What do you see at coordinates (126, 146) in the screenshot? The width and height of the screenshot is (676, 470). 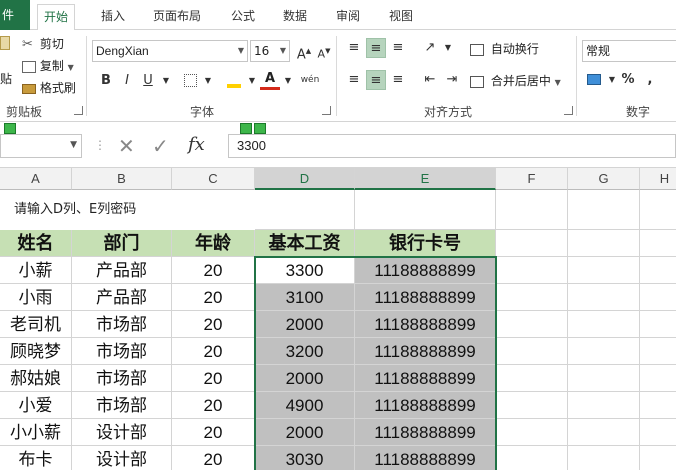 I see `cancel-icon: ✕` at bounding box center [126, 146].